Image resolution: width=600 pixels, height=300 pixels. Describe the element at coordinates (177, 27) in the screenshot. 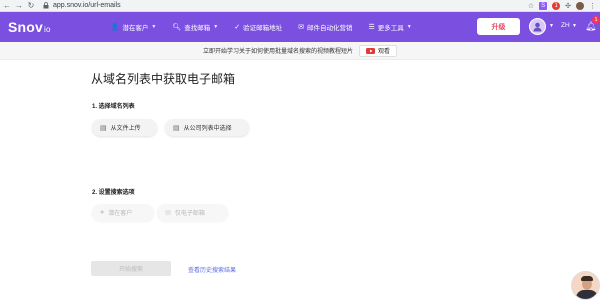

I see `search-icon: 🔍︎` at that location.